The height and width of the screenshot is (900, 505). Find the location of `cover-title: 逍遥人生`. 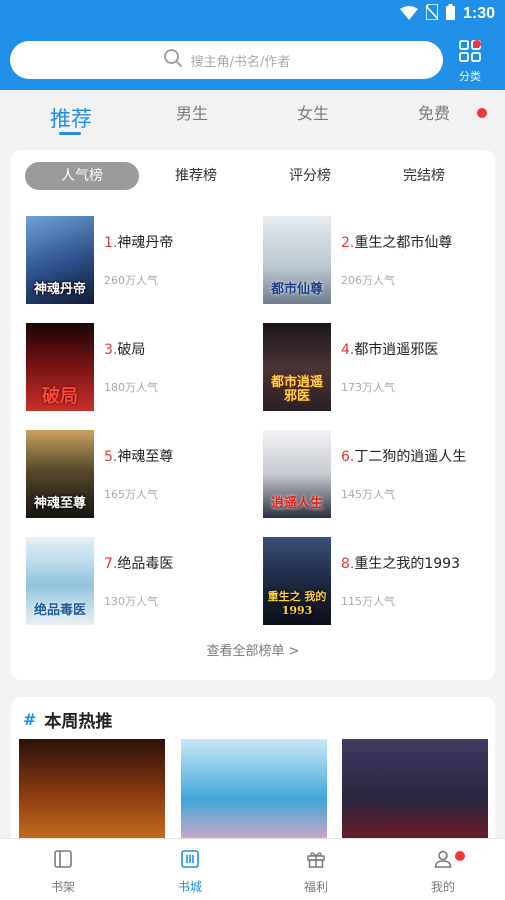

cover-title: 逍遥人生 is located at coordinates (296, 503).